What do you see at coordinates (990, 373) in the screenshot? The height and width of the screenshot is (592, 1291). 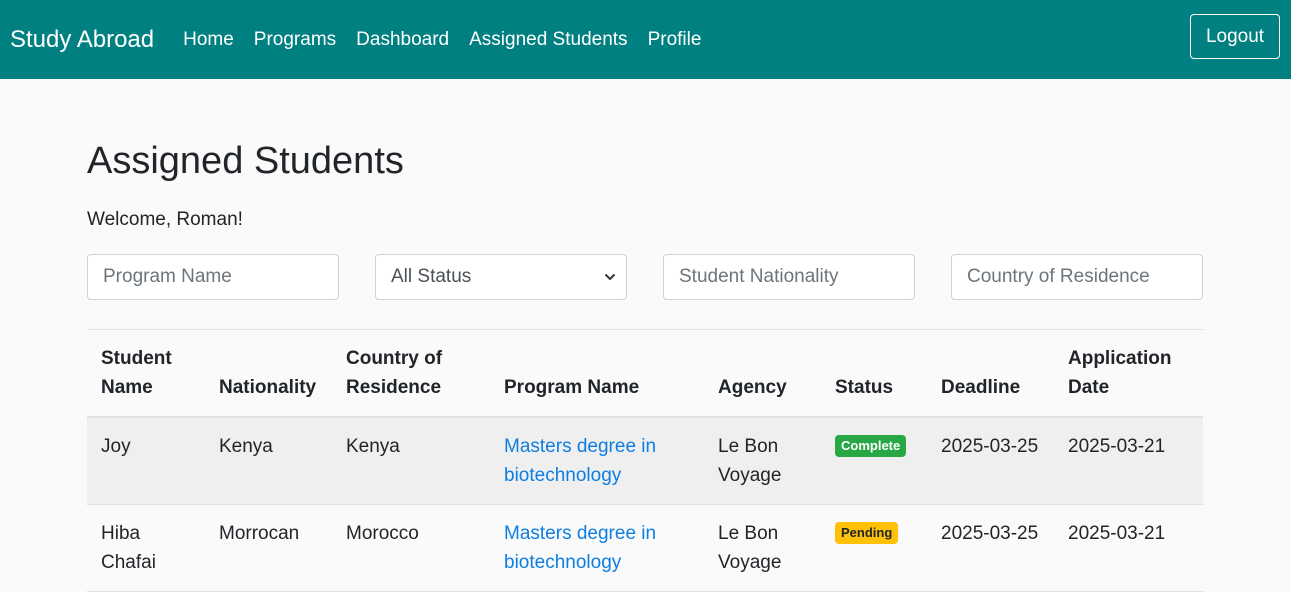 I see `header-deadline: Deadline` at bounding box center [990, 373].